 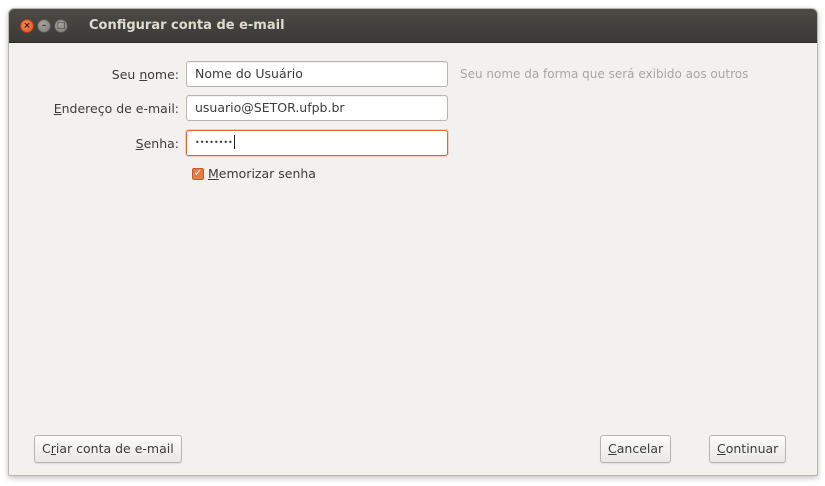 I want to click on password-field: ••••••••, so click(x=317, y=143).